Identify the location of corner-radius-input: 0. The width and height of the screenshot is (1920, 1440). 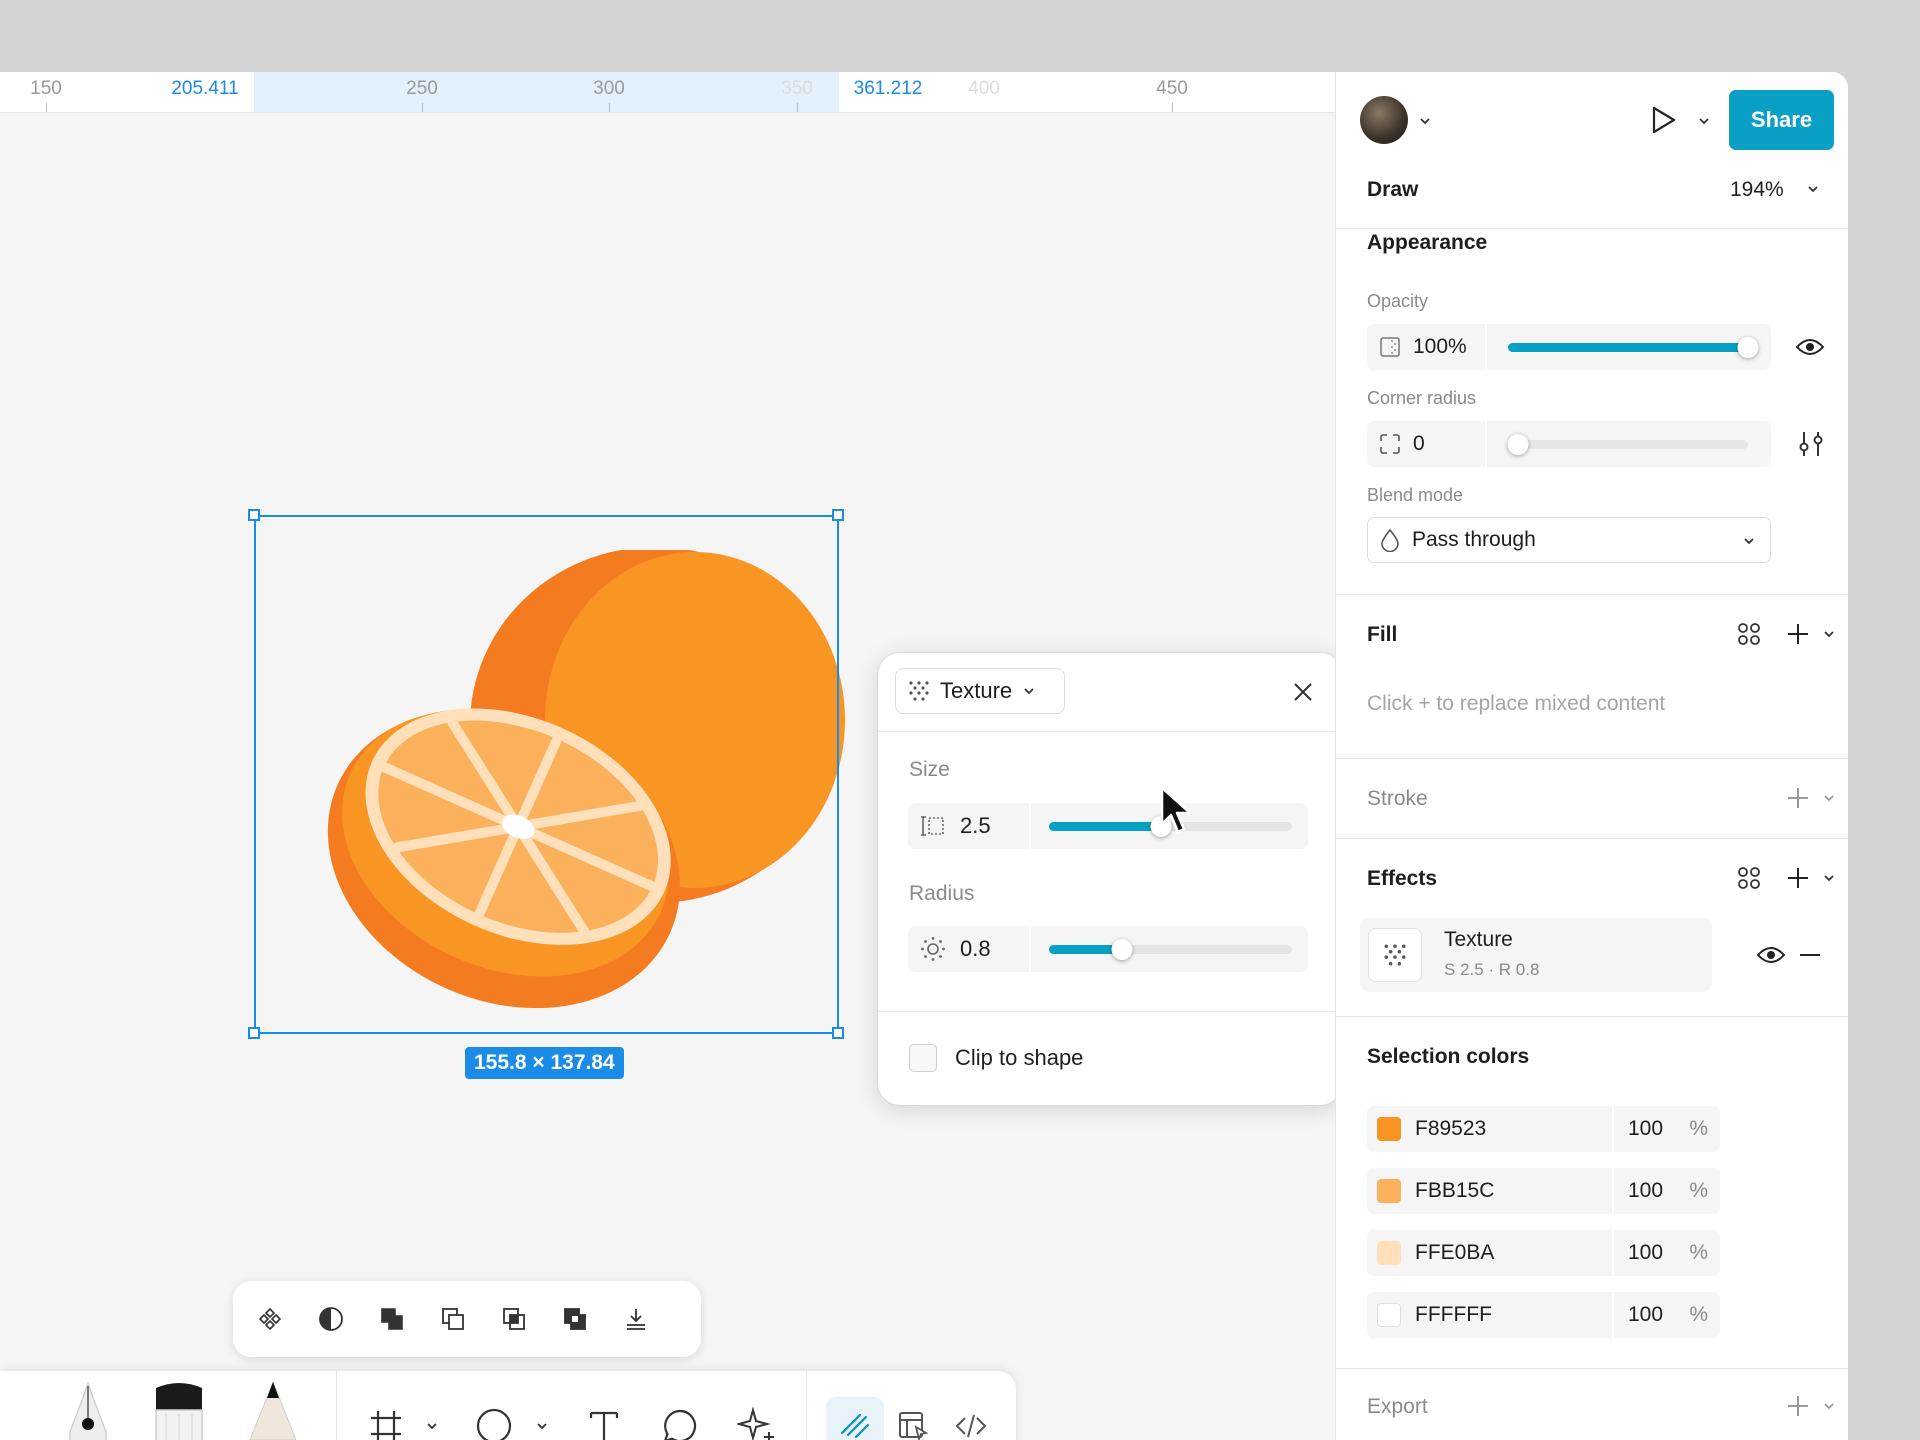
(1427, 444).